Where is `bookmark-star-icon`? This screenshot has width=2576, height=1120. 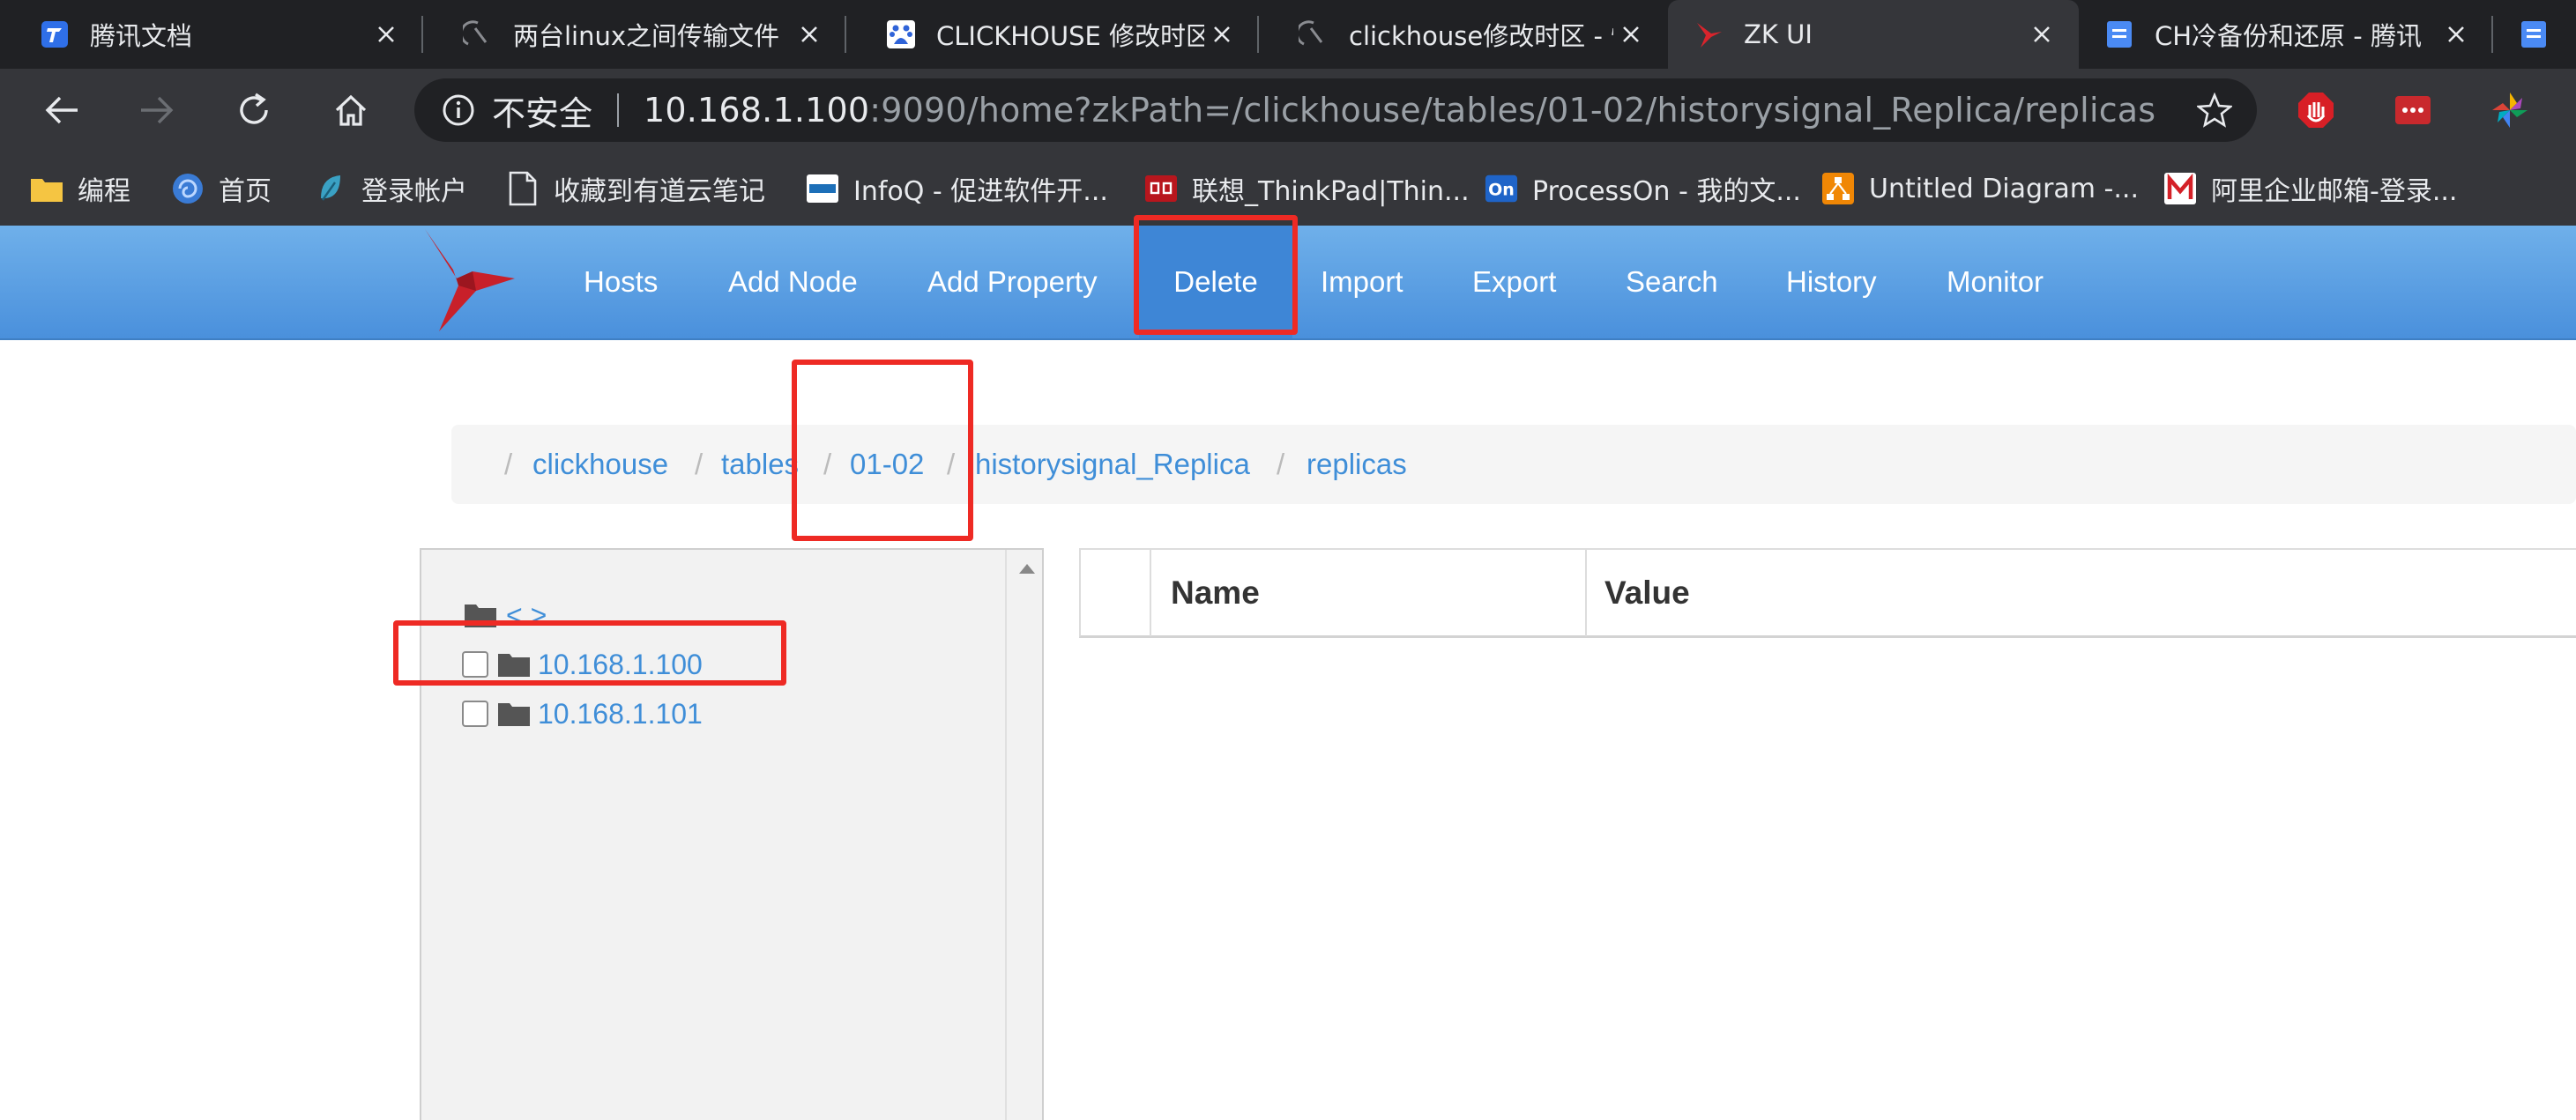
bookmark-star-icon is located at coordinates (2214, 110).